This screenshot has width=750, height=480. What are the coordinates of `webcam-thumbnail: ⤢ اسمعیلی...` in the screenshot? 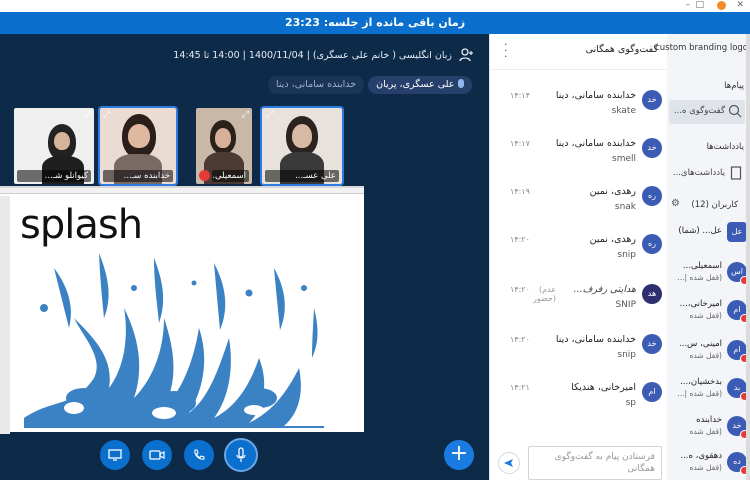 It's located at (224, 146).